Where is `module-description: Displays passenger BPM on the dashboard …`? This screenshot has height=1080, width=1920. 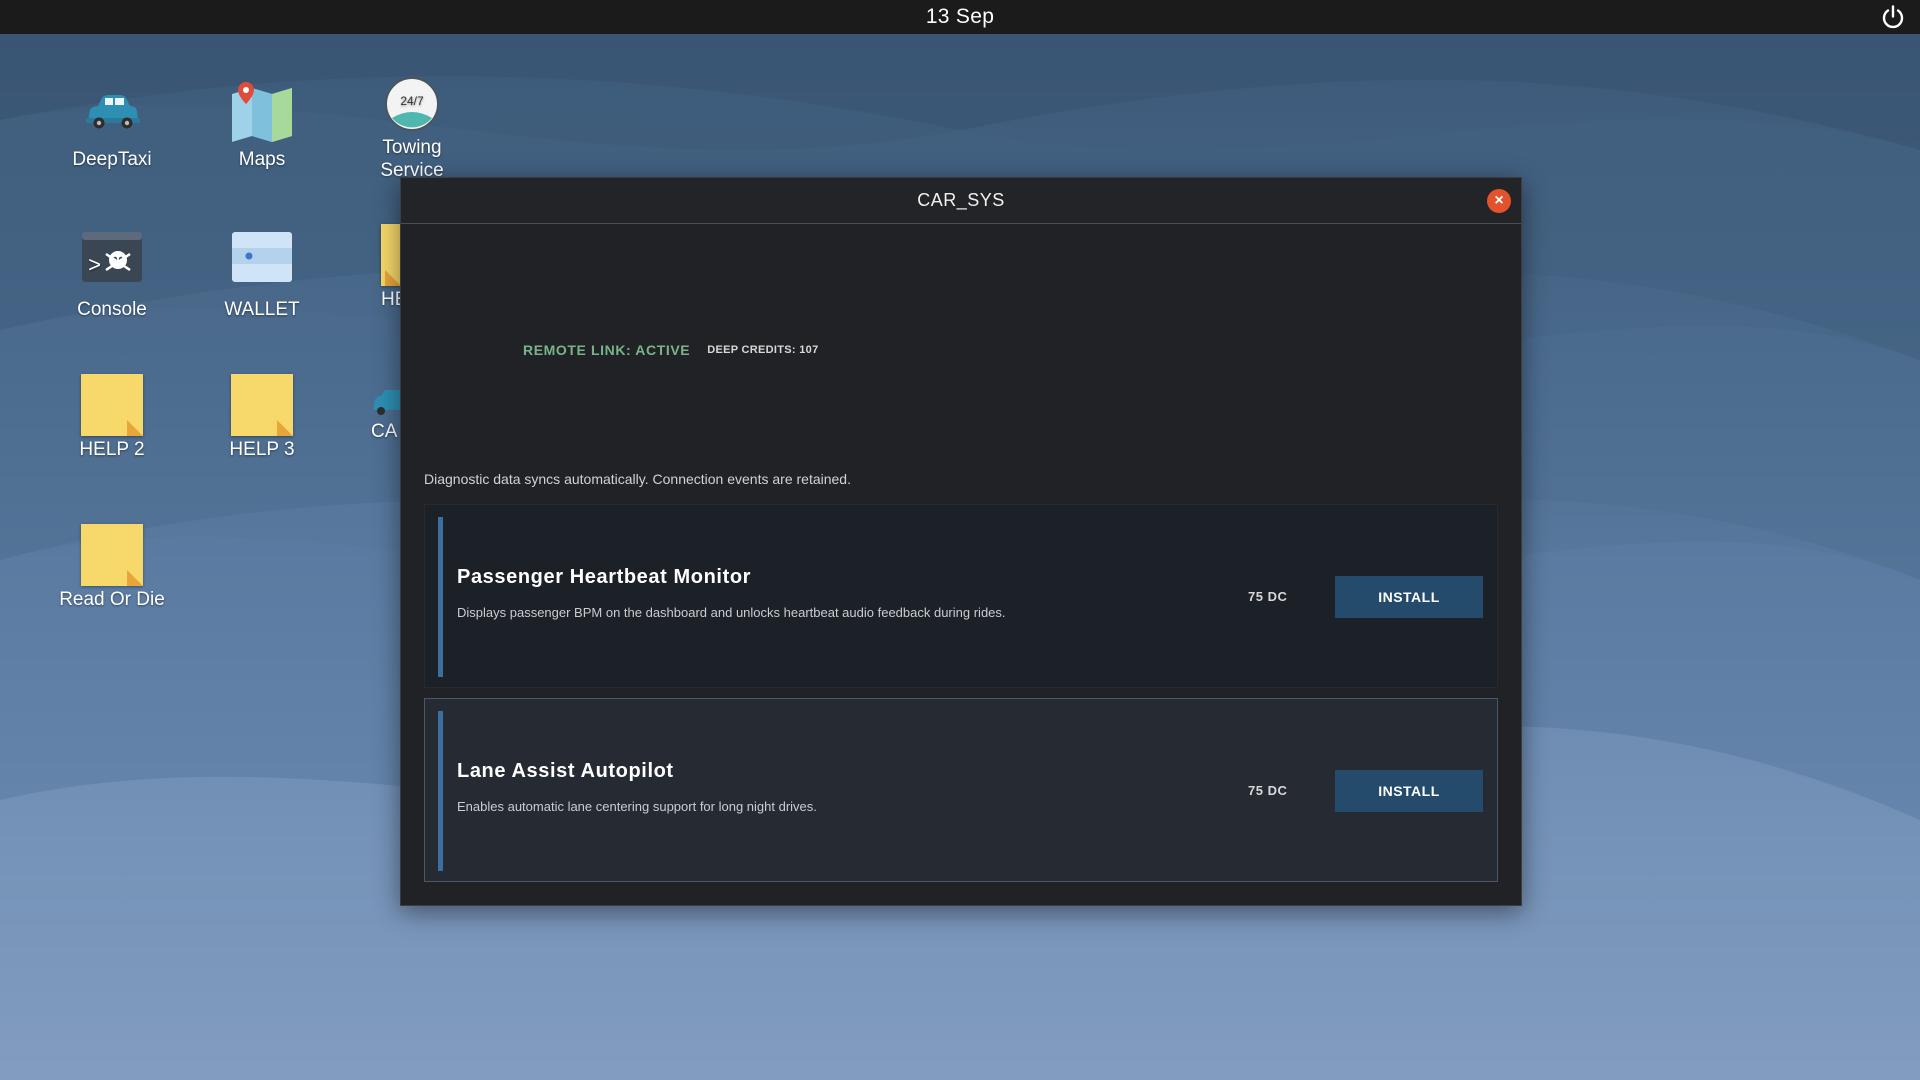
module-description: Displays passenger BPM on the dashboard … is located at coordinates (731, 612).